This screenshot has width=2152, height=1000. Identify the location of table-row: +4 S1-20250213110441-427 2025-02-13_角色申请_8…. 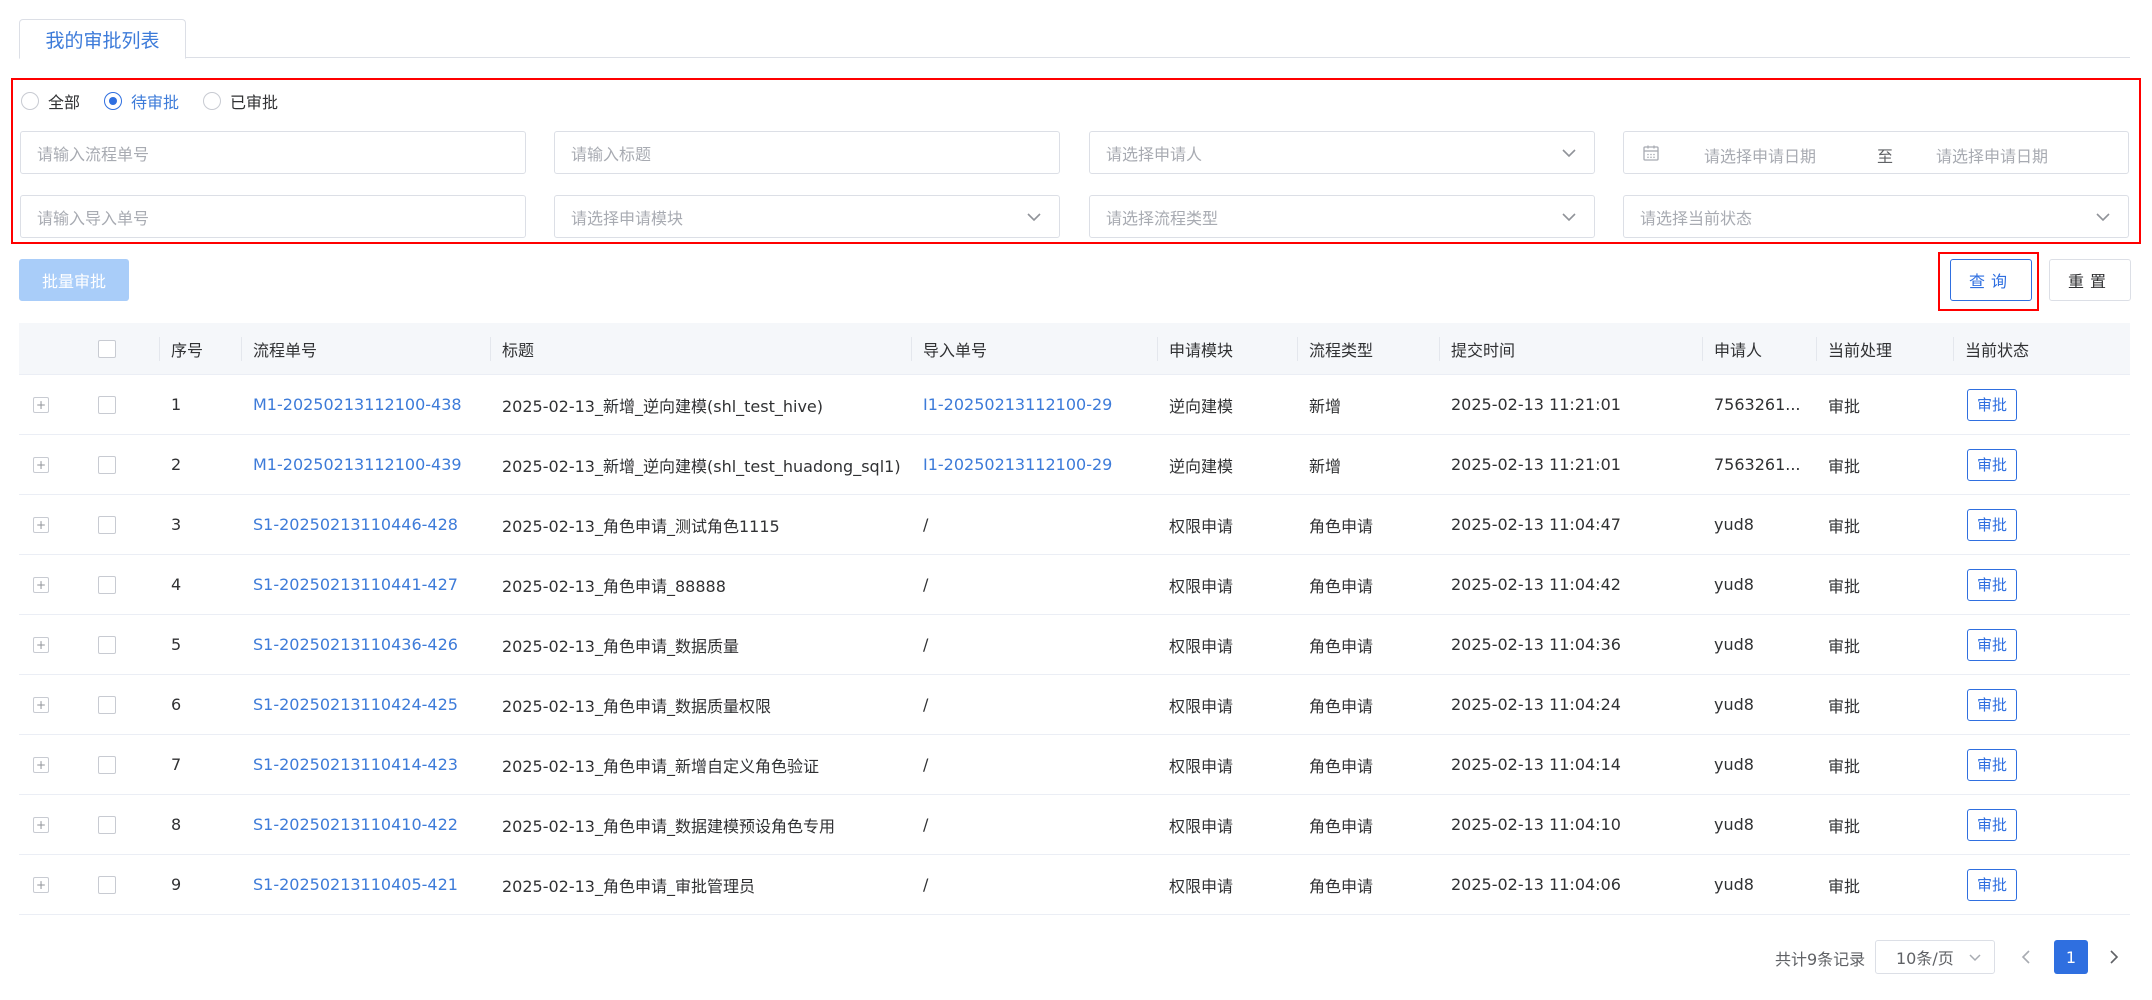
(1074, 585).